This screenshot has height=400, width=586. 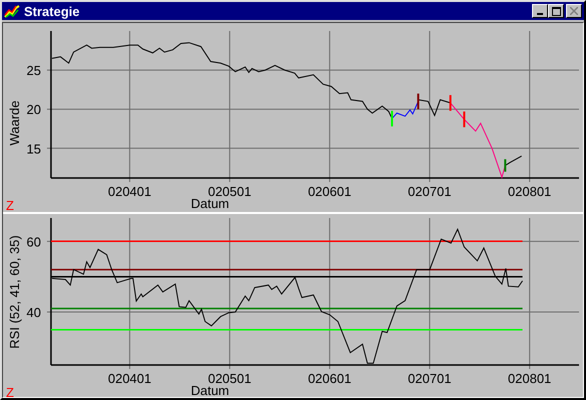 What do you see at coordinates (33, 148) in the screenshot?
I see `y-tick-label: 15` at bounding box center [33, 148].